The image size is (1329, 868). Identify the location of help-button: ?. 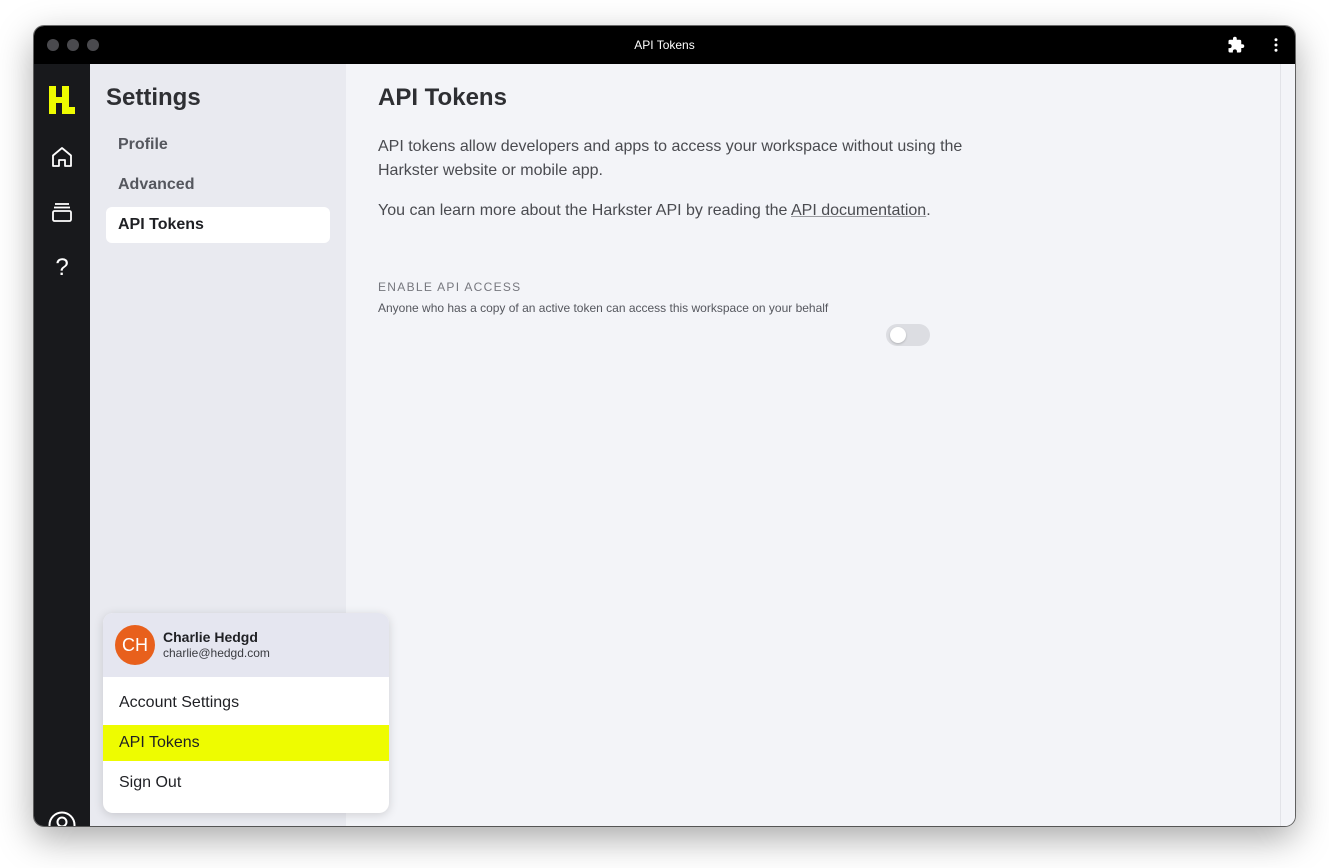
(62, 268).